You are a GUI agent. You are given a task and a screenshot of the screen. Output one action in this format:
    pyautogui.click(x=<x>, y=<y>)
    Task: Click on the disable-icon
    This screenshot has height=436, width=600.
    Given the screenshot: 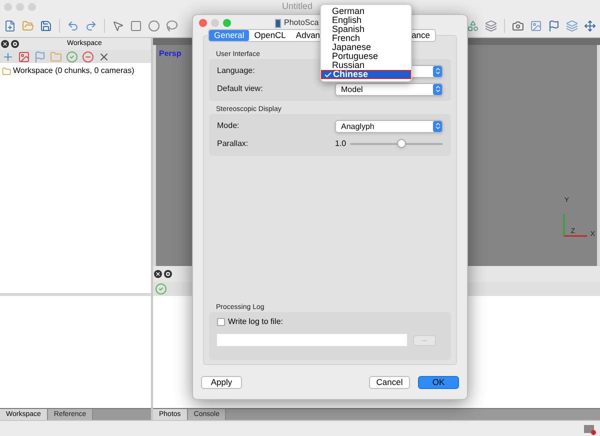 What is the action you would take?
    pyautogui.click(x=88, y=56)
    